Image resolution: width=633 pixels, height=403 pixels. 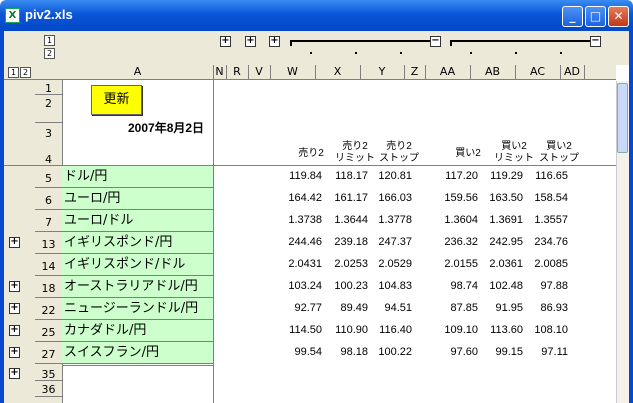 I want to click on row-header: 5, so click(x=48, y=178).